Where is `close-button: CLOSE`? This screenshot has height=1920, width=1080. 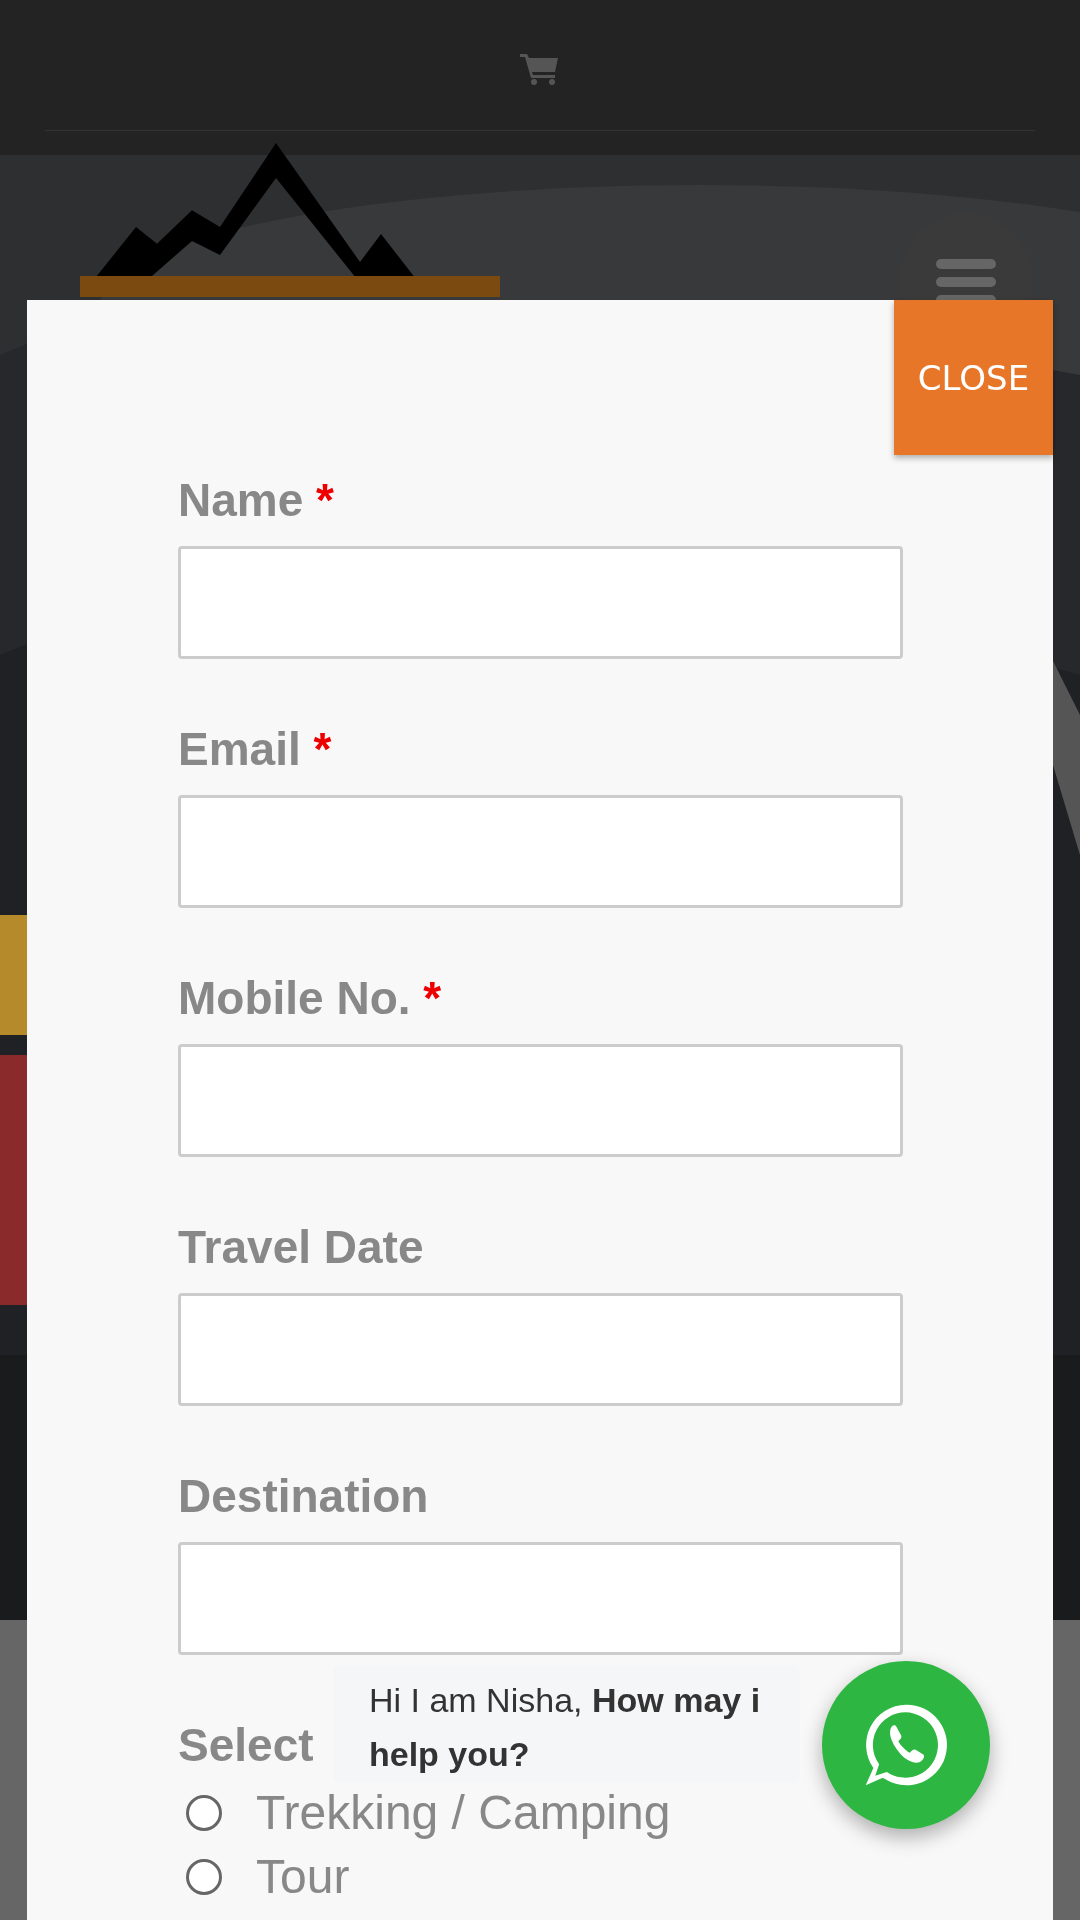
close-button: CLOSE is located at coordinates (973, 377).